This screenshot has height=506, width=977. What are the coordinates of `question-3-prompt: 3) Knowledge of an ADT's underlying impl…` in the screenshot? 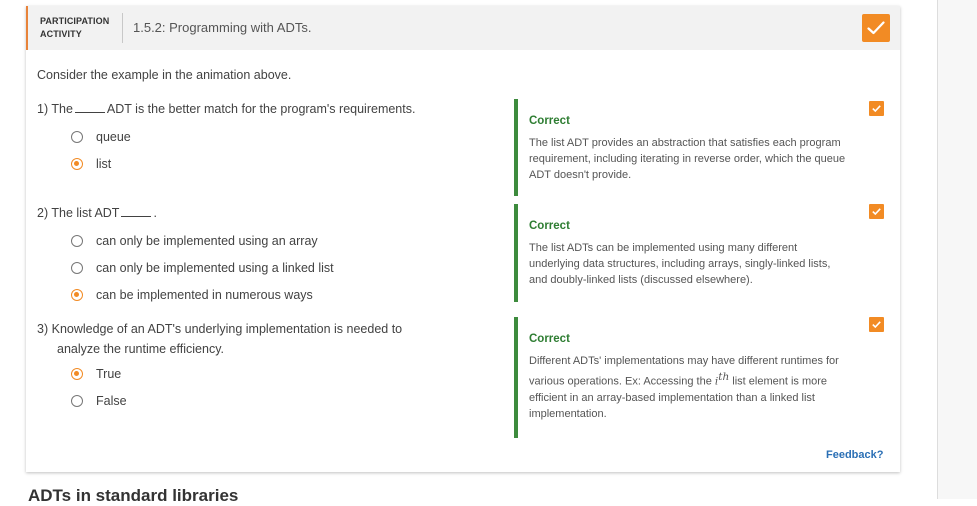 It's located at (220, 339).